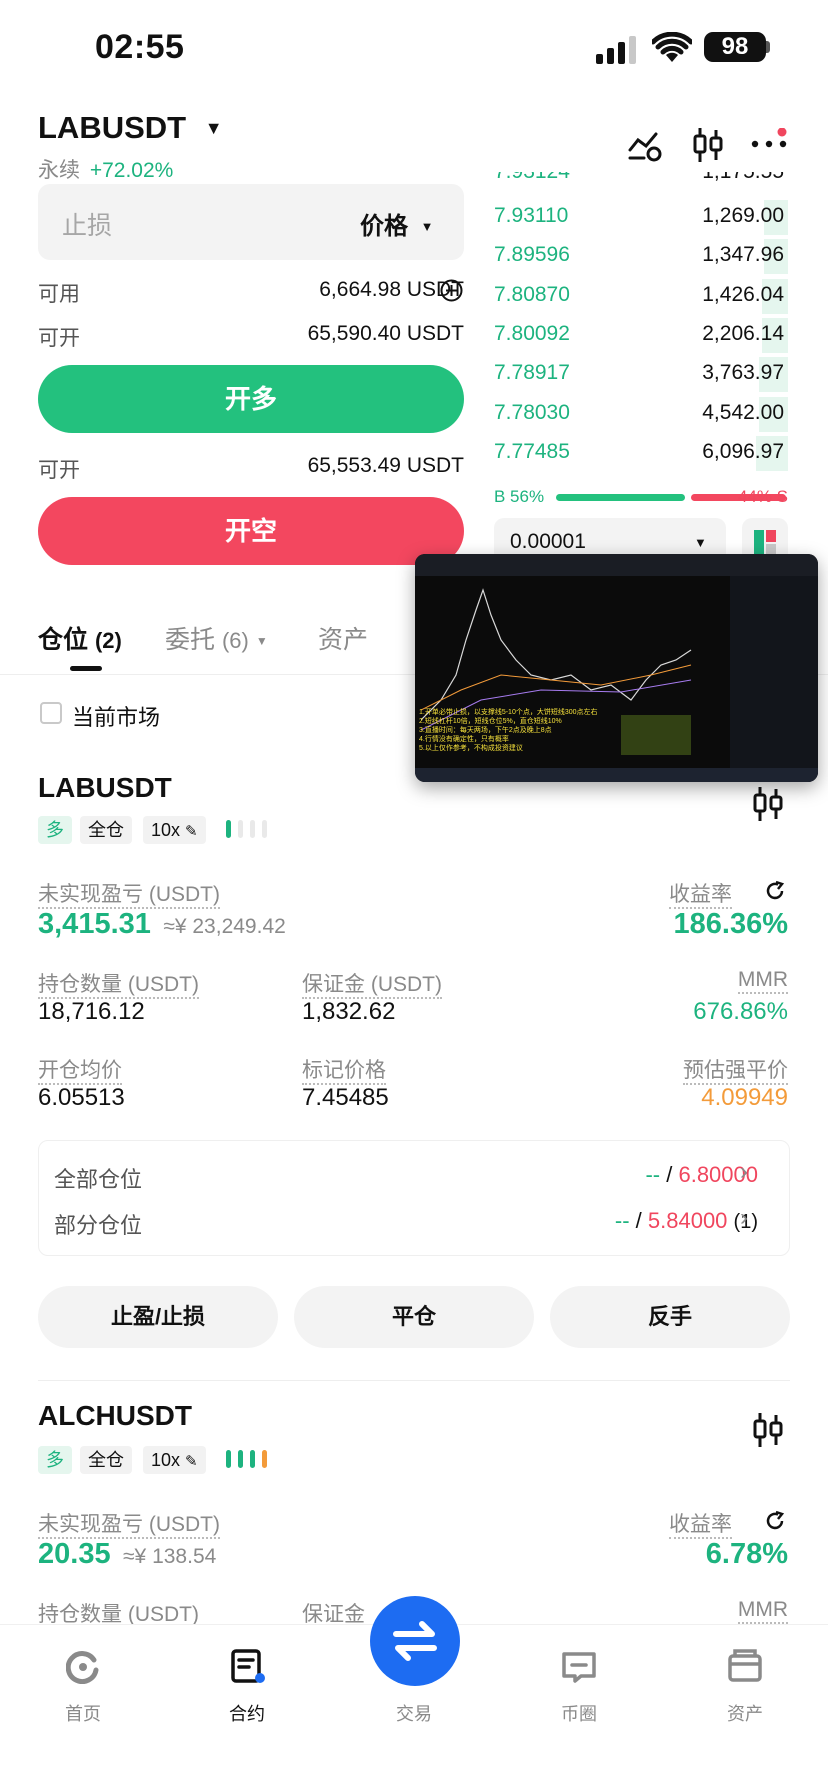 Image resolution: width=828 pixels, height=1792 pixels. I want to click on unrealized-pnl: 3,415.31 ≈¥ 23,249.42, so click(162, 924).